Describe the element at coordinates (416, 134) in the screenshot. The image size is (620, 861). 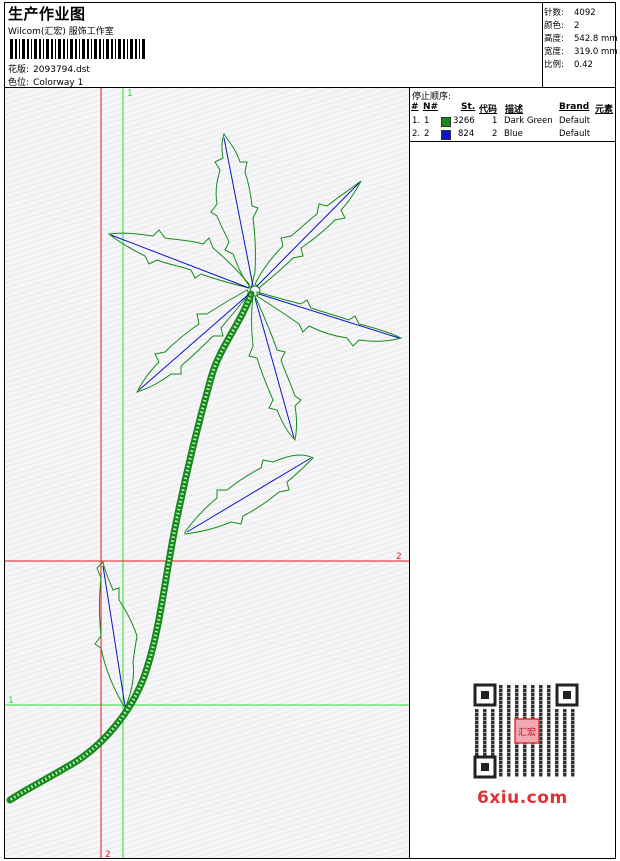
I see `row-index: 2.` at that location.